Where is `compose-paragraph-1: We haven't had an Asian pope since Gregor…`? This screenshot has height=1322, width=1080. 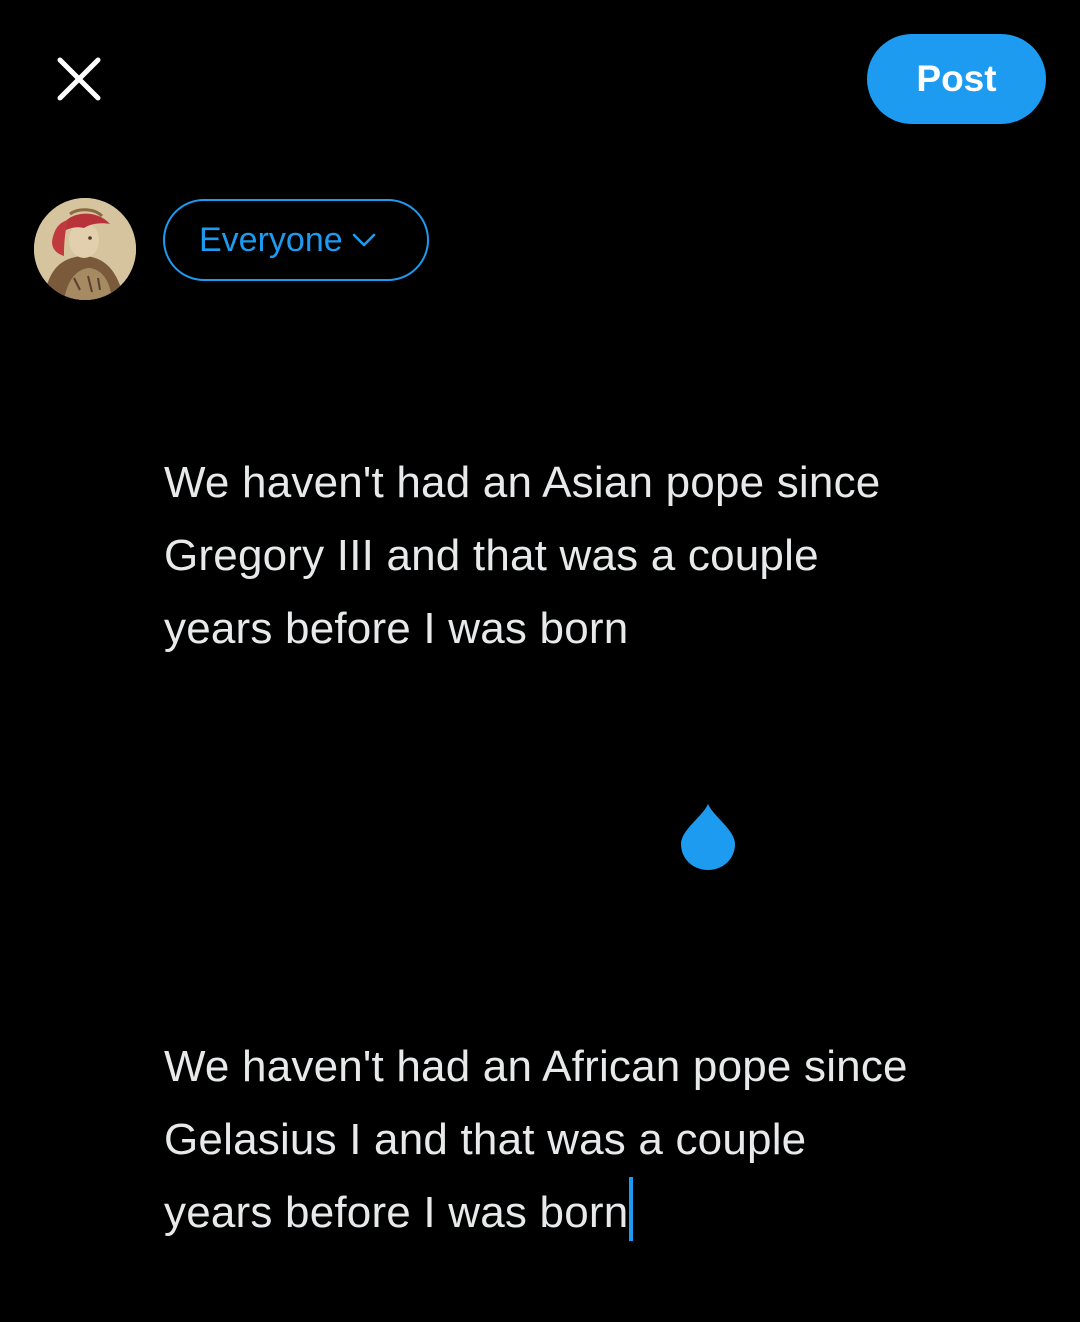 compose-paragraph-1: We haven't had an Asian pope since Gregor… is located at coordinates (614, 555).